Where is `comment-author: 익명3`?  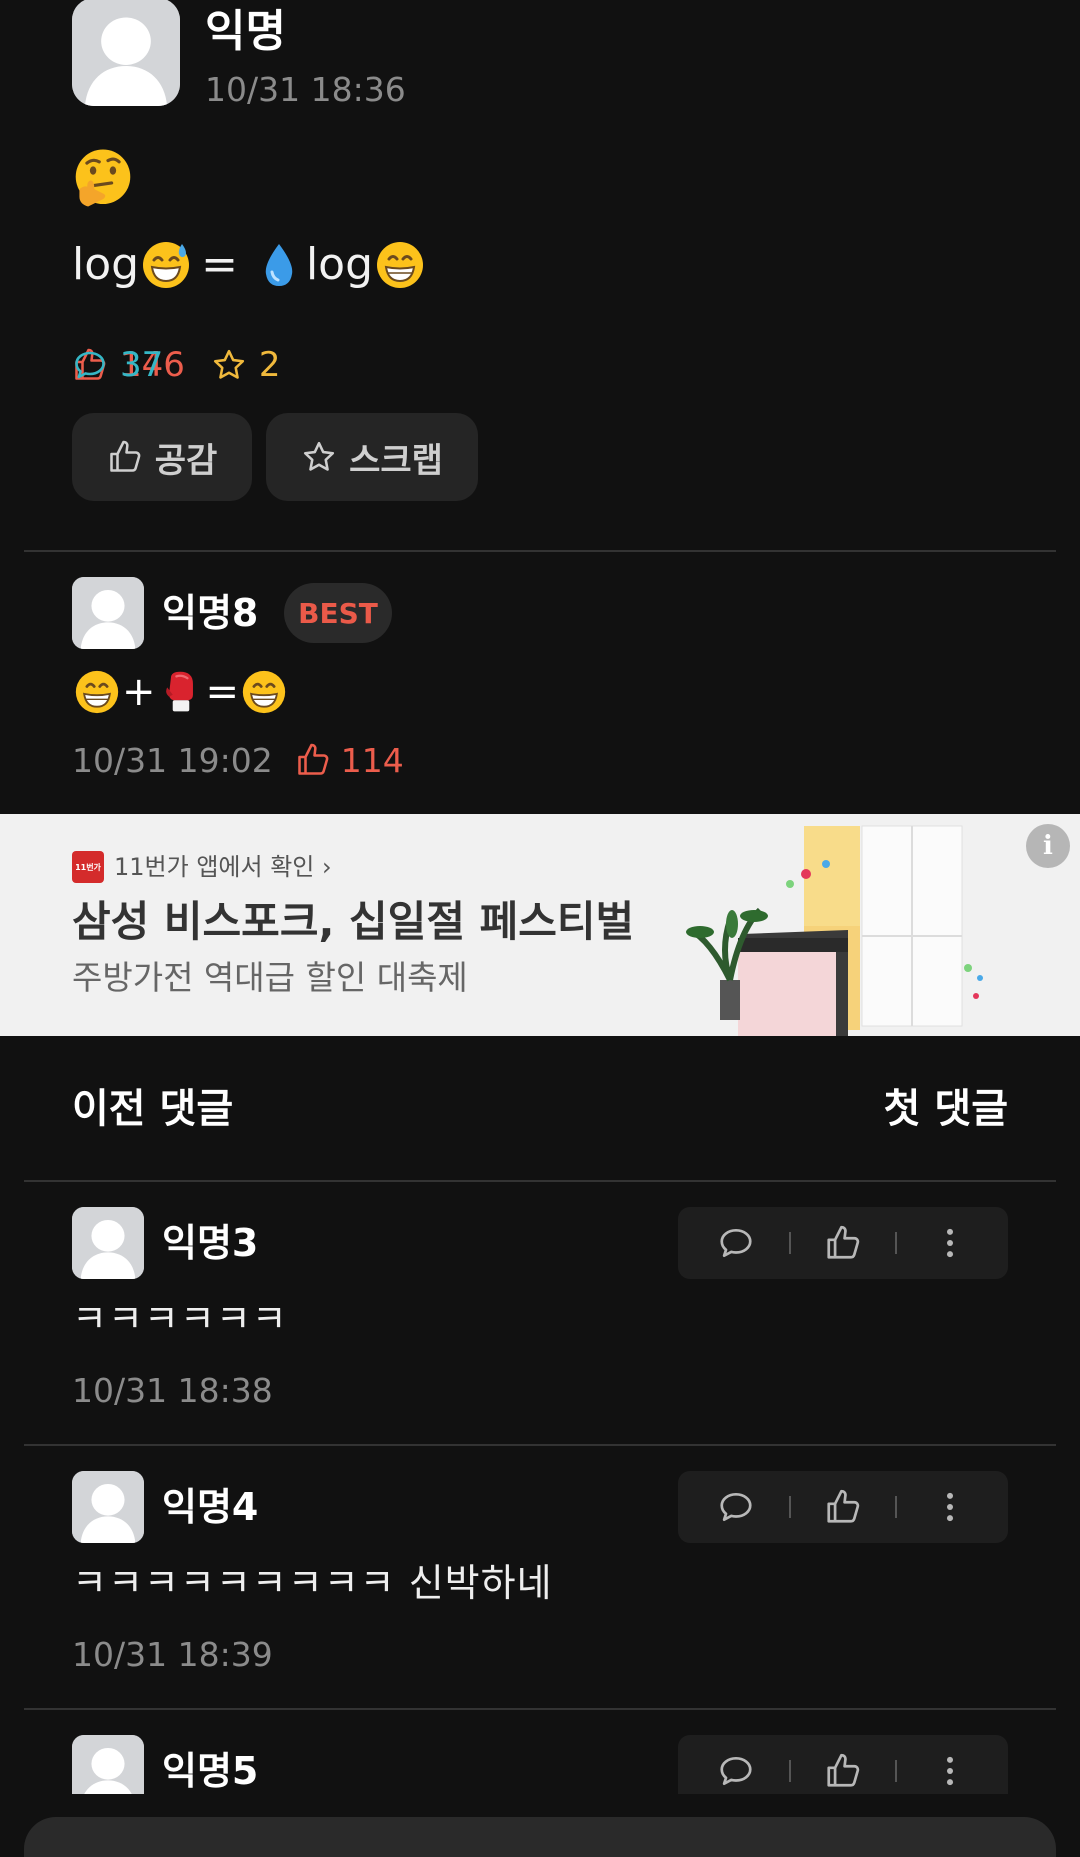
comment-author: 익명3 is located at coordinates (210, 1243).